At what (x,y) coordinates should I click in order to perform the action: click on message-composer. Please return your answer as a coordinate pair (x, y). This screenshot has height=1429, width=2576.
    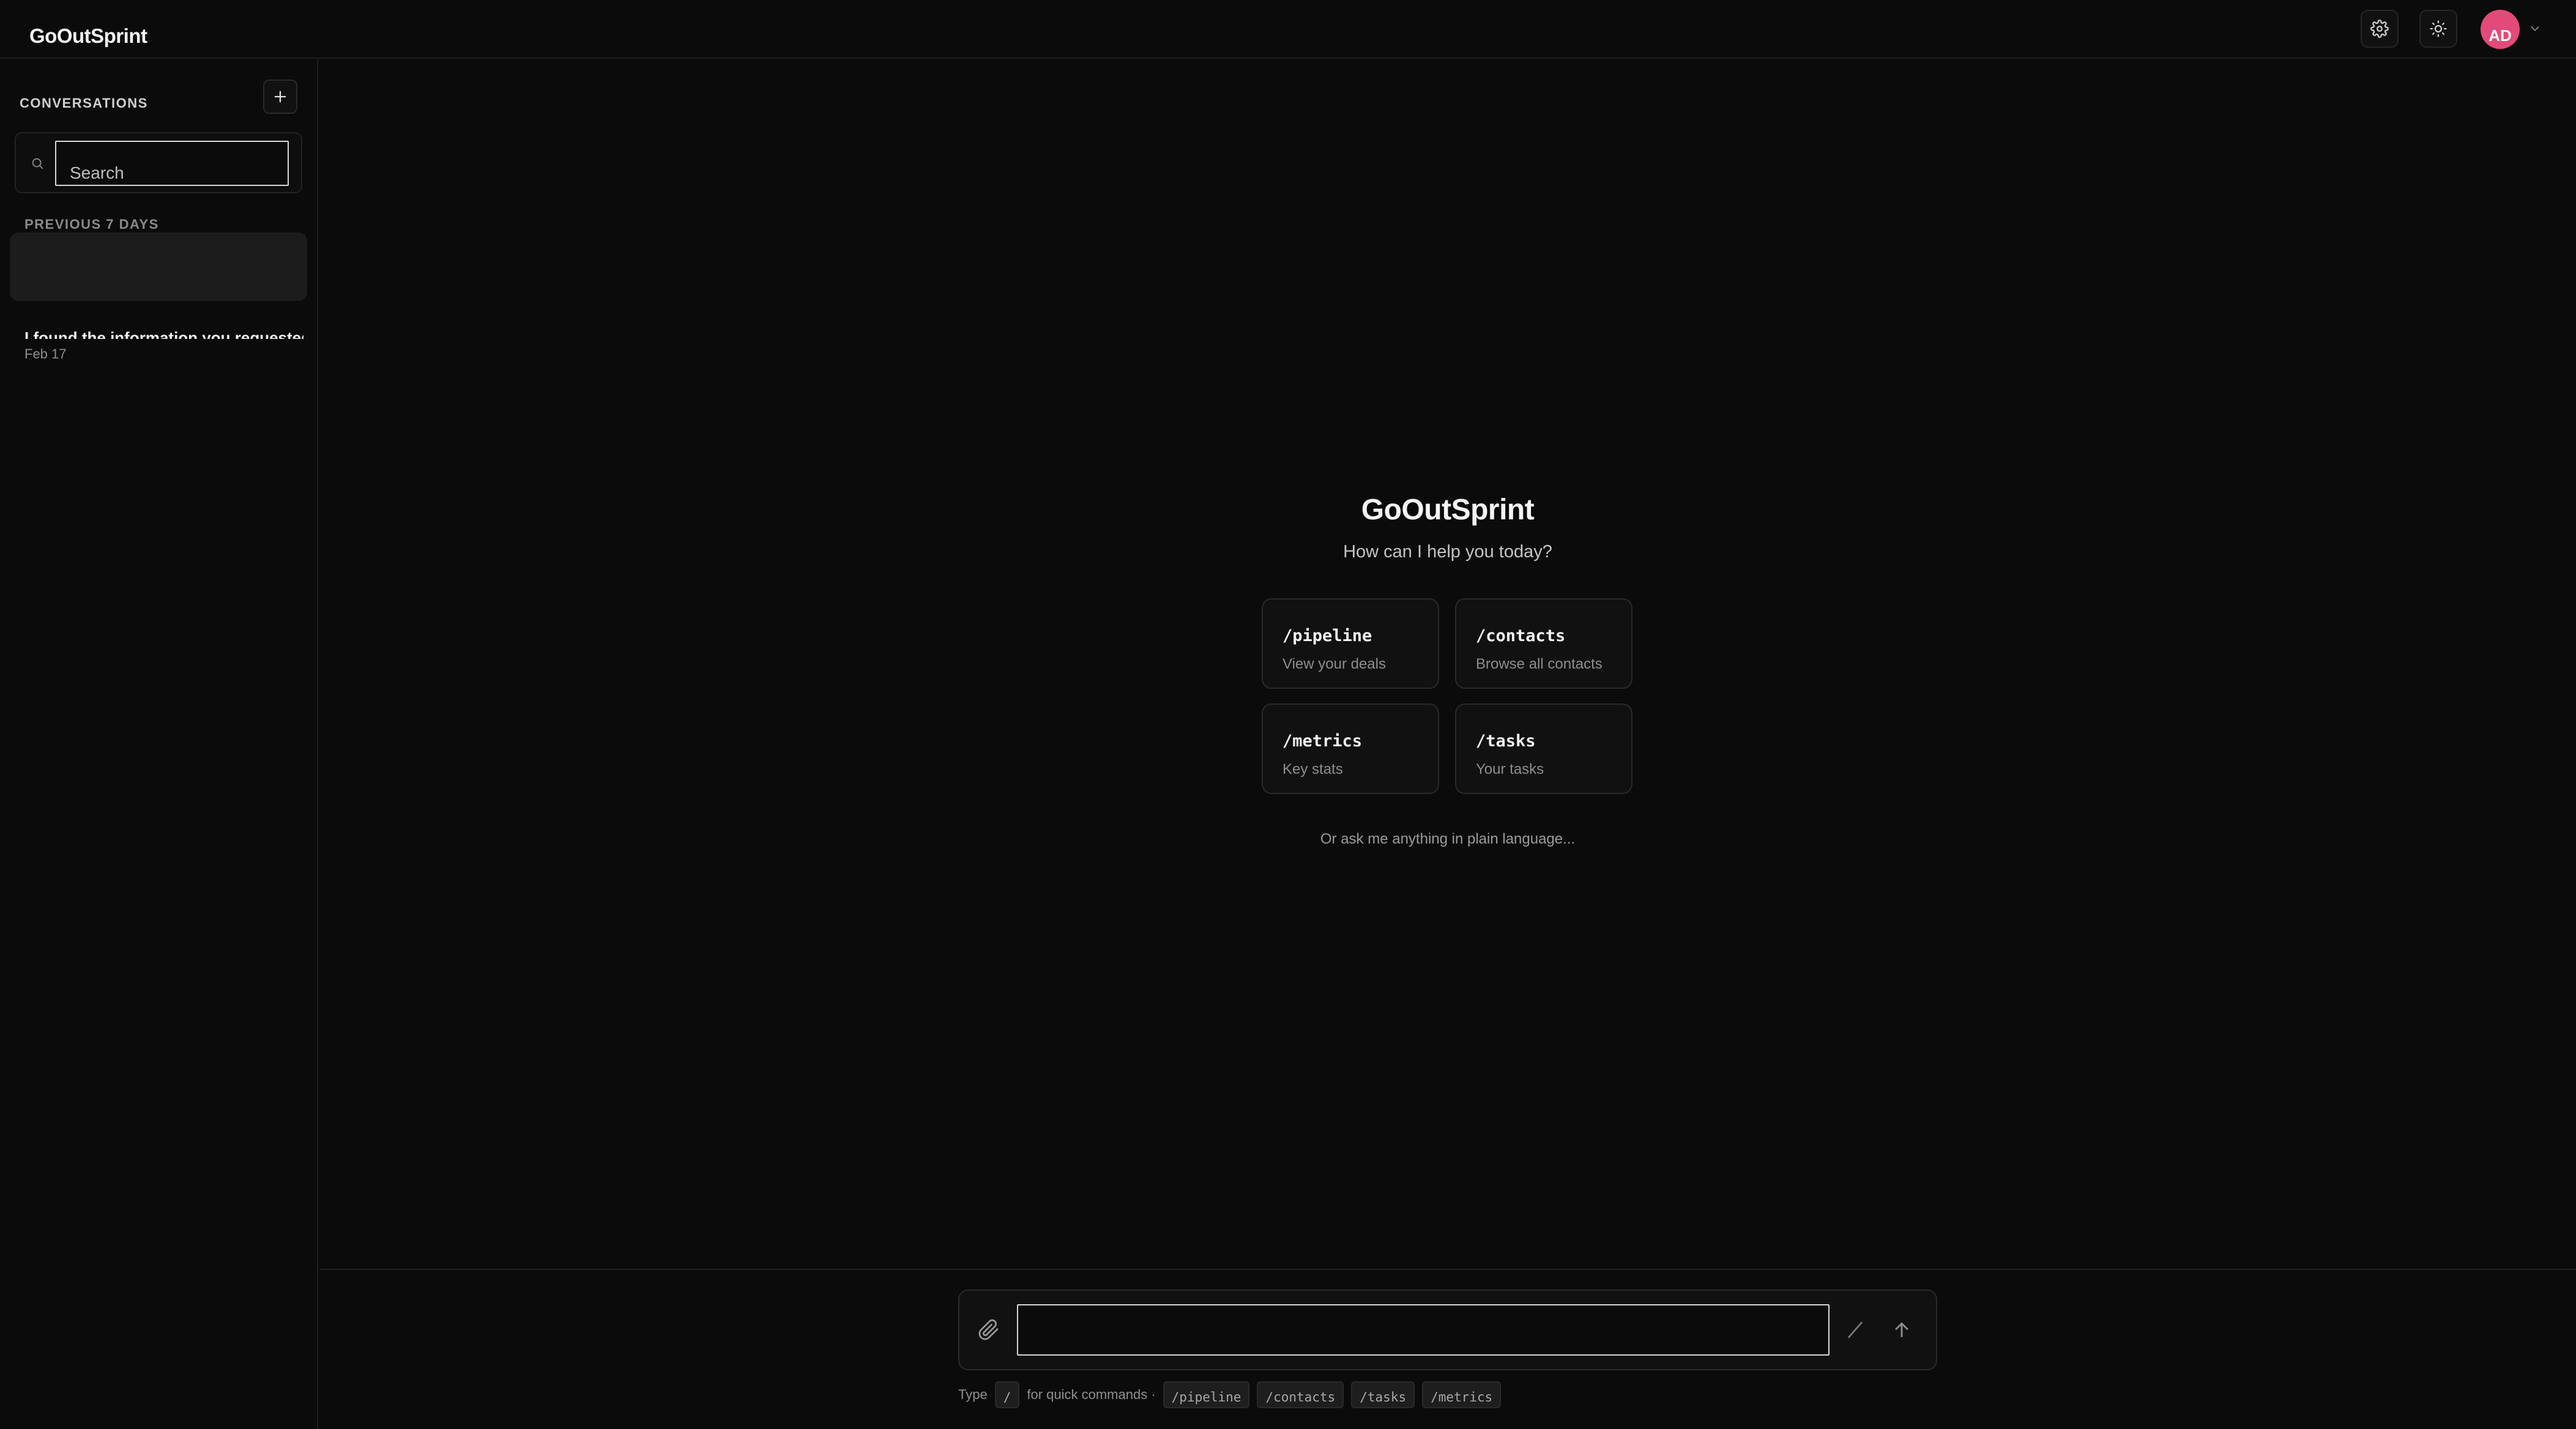
    Looking at the image, I should click on (1448, 1330).